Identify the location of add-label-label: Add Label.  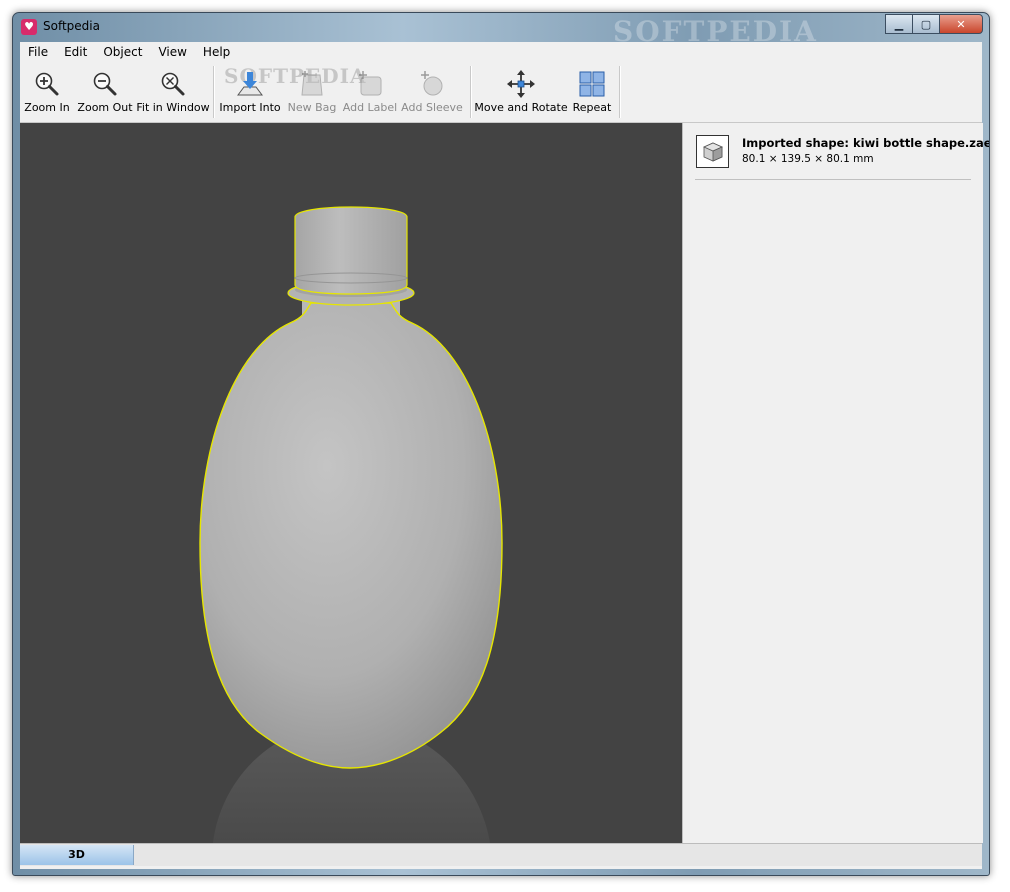
(370, 107).